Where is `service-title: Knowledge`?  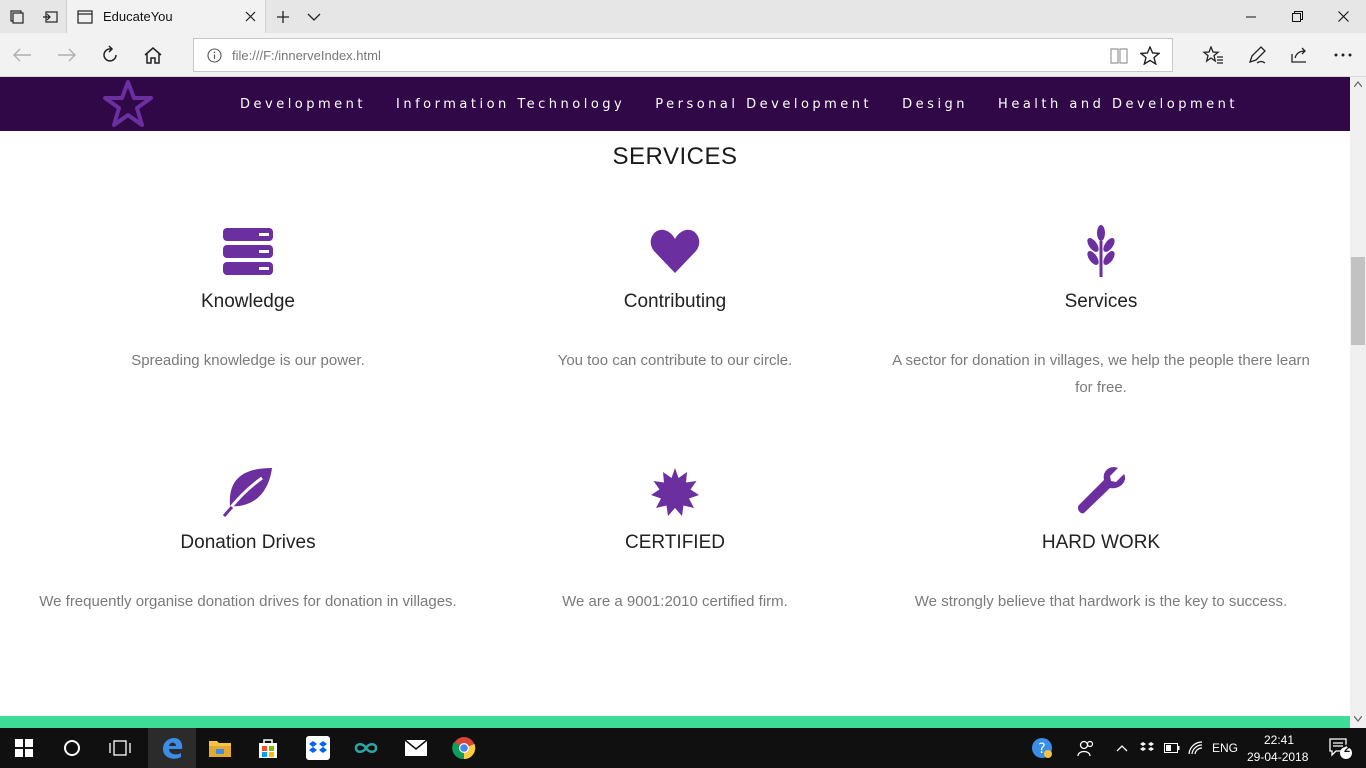
service-title: Knowledge is located at coordinates (248, 301).